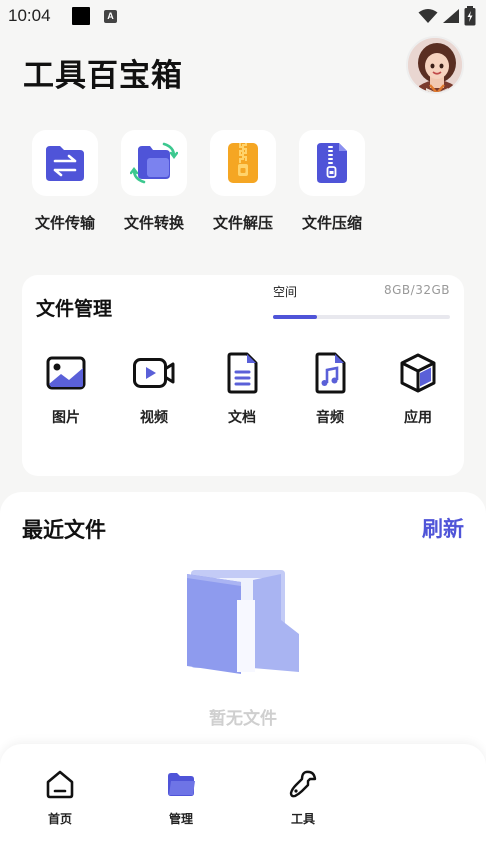 This screenshot has height=864, width=486. Describe the element at coordinates (443, 528) in the screenshot. I see `refresh-button: 刷新` at that location.